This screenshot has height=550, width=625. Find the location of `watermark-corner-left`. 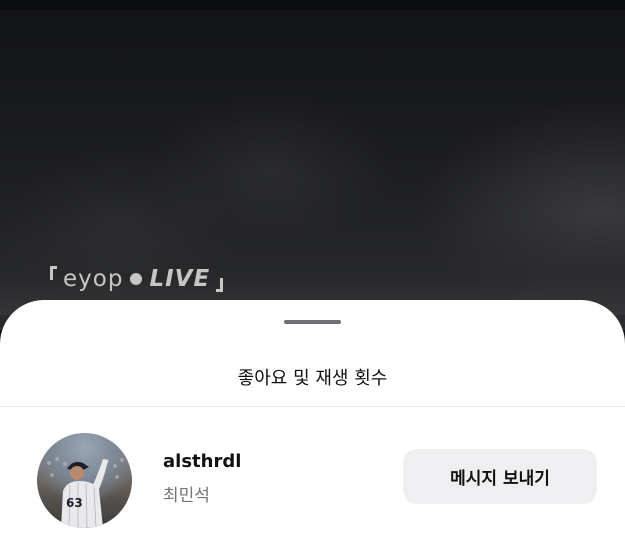

watermark-corner-left is located at coordinates (53, 273).